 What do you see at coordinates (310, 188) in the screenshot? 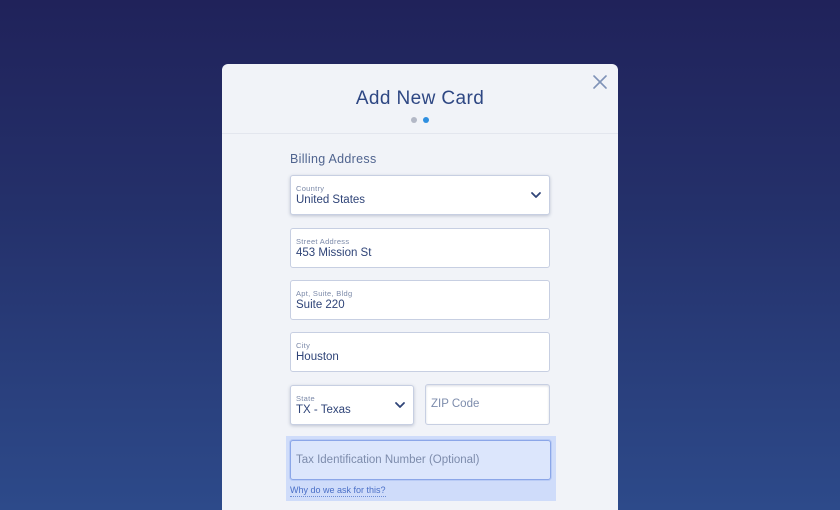
I see `country-label: Country` at bounding box center [310, 188].